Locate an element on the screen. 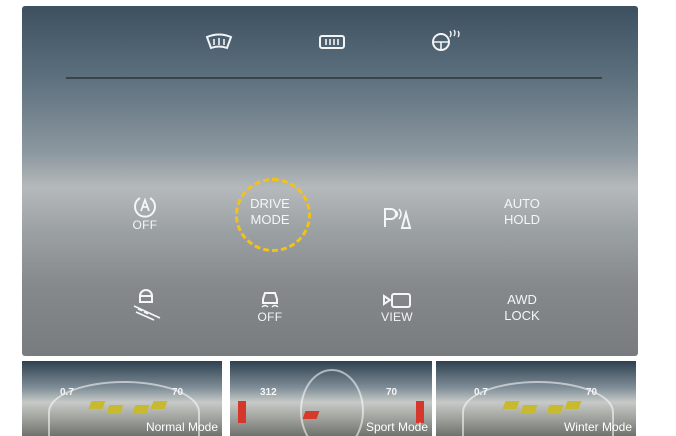 The width and height of the screenshot is (676, 436). isg-icon is located at coordinates (145, 207).